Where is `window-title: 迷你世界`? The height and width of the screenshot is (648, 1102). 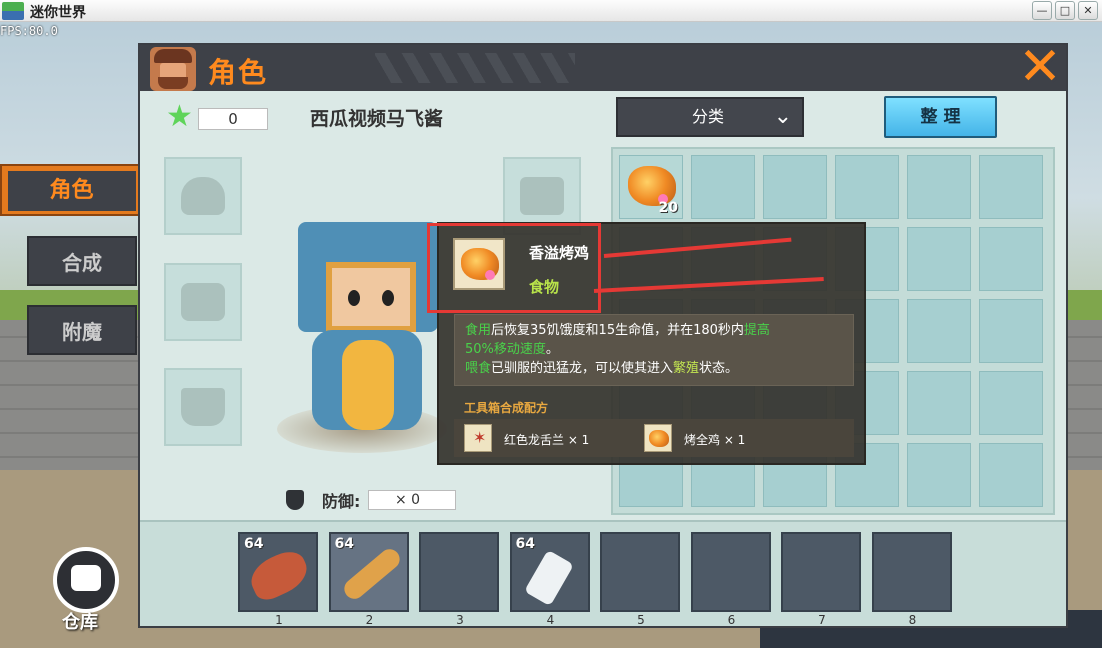 window-title: 迷你世界 is located at coordinates (58, 13).